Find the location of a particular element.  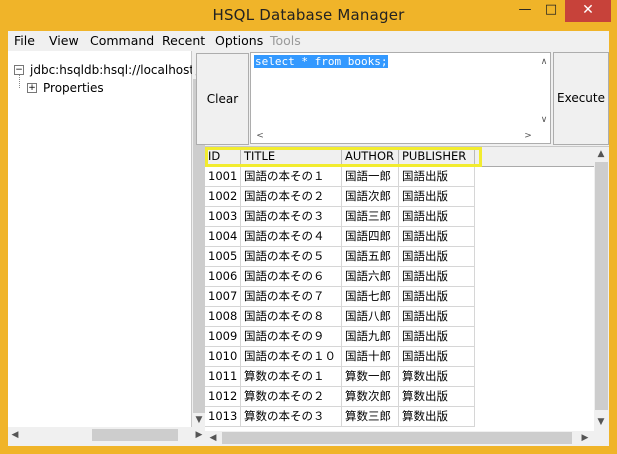

cell-author: 国語五郎 is located at coordinates (370, 256).